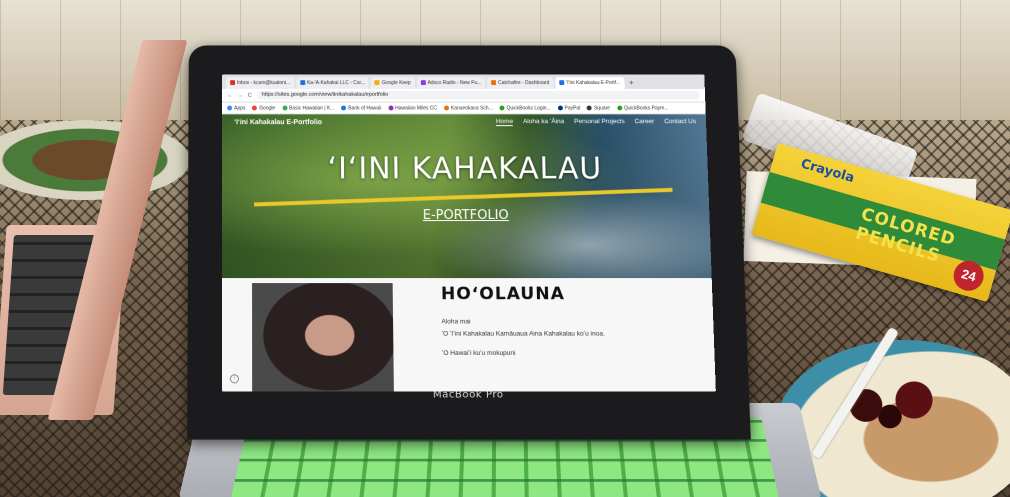 The height and width of the screenshot is (497, 1010). I want to click on bookmark-label: Square, so click(602, 108).